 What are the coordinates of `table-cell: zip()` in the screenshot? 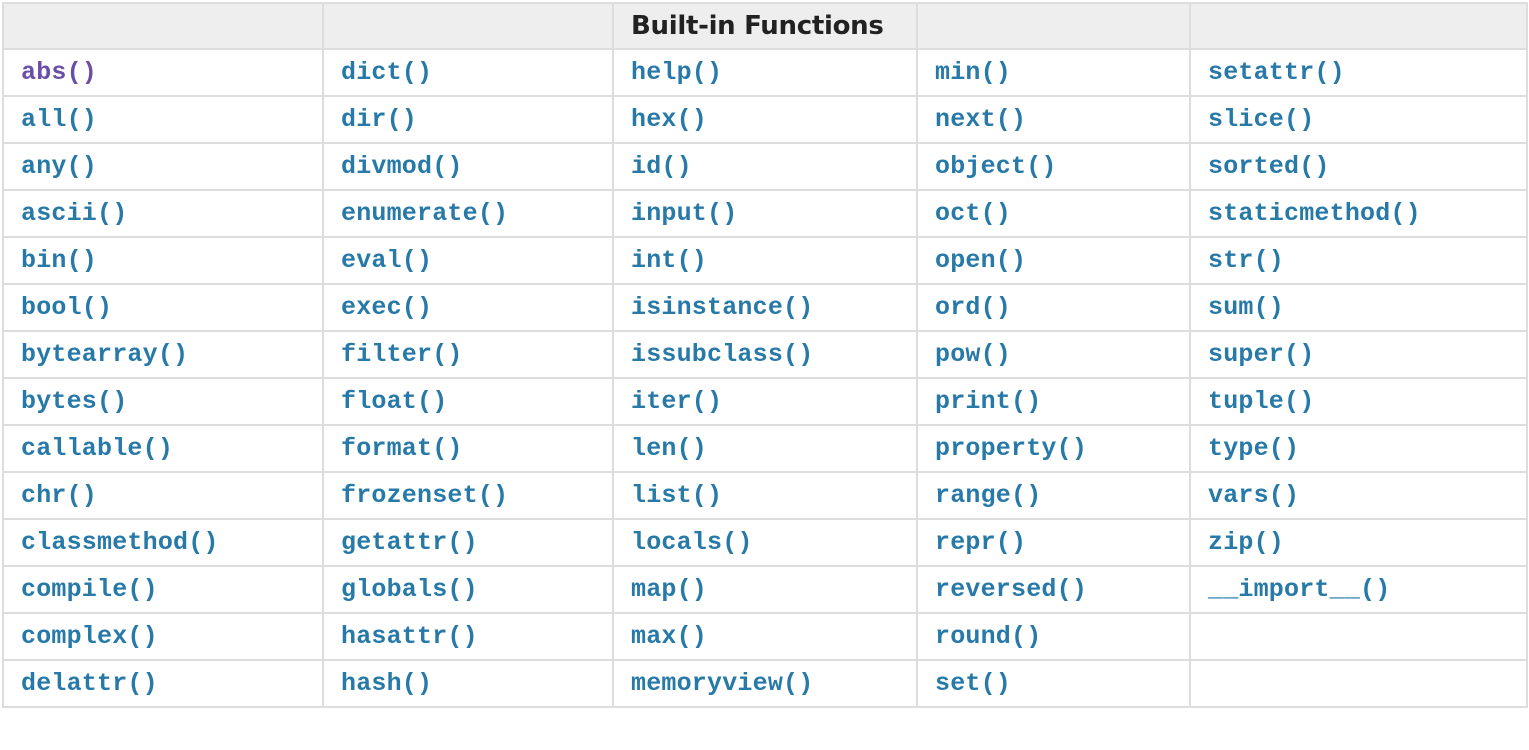 It's located at (1358, 542).